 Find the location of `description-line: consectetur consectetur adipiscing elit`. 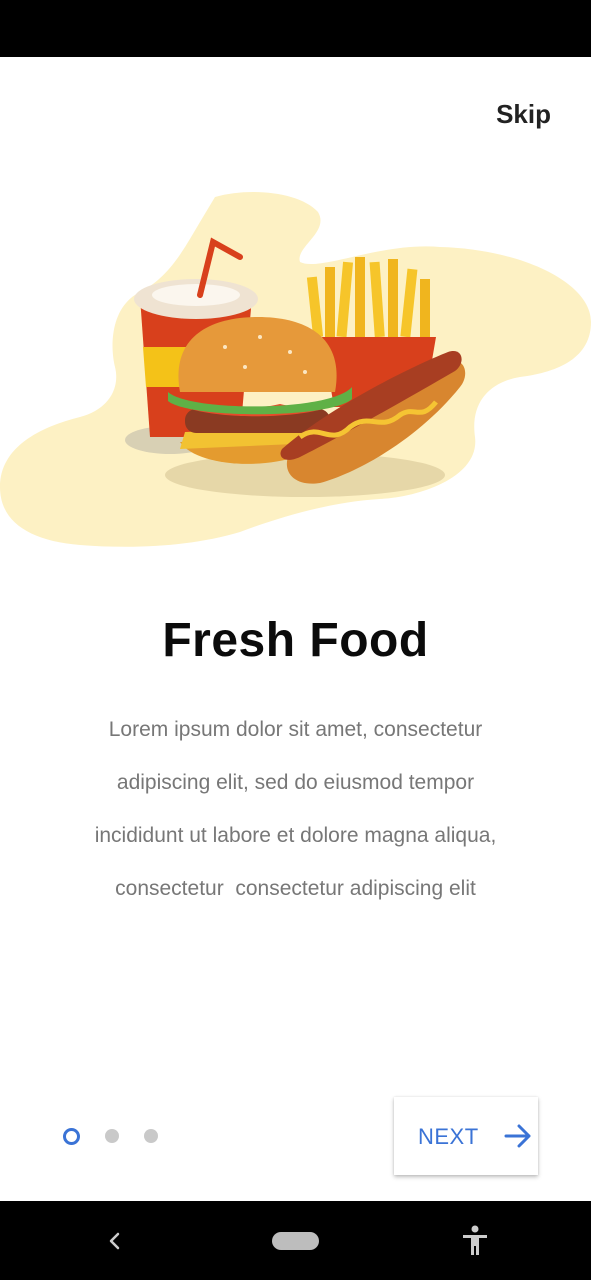

description-line: consectetur consectetur adipiscing elit is located at coordinates (295, 888).